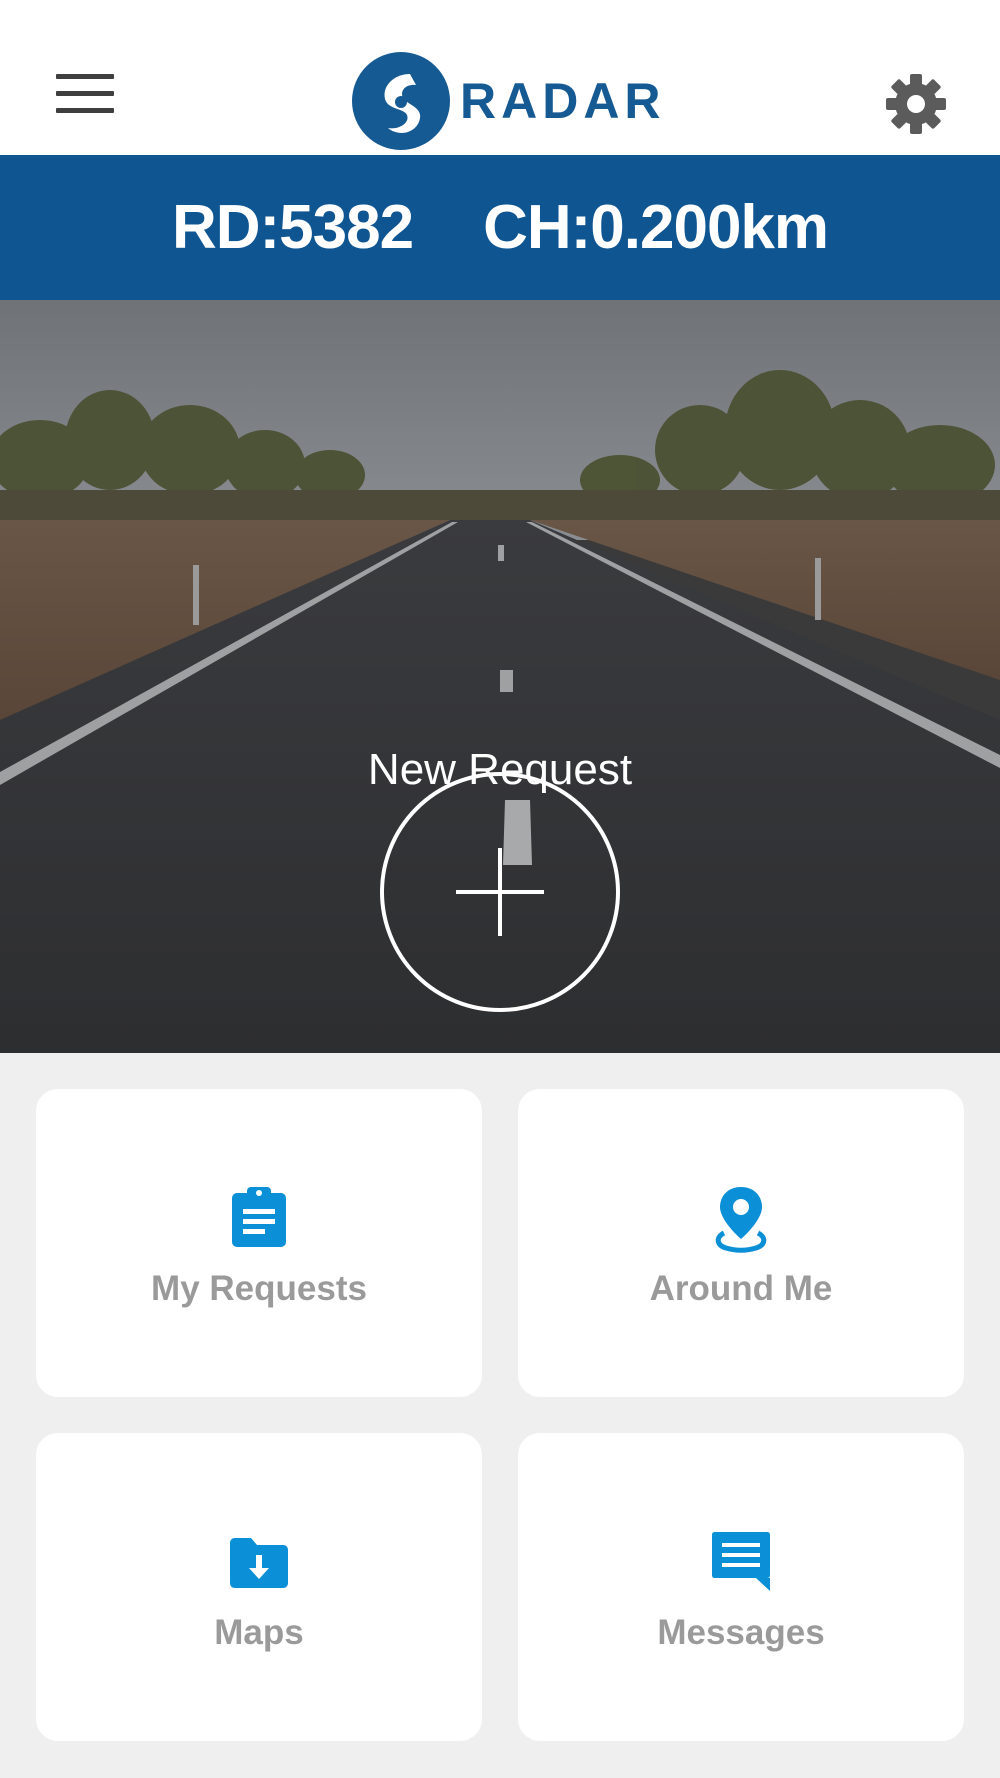  I want to click on tile-messages: Messages, so click(741, 1587).